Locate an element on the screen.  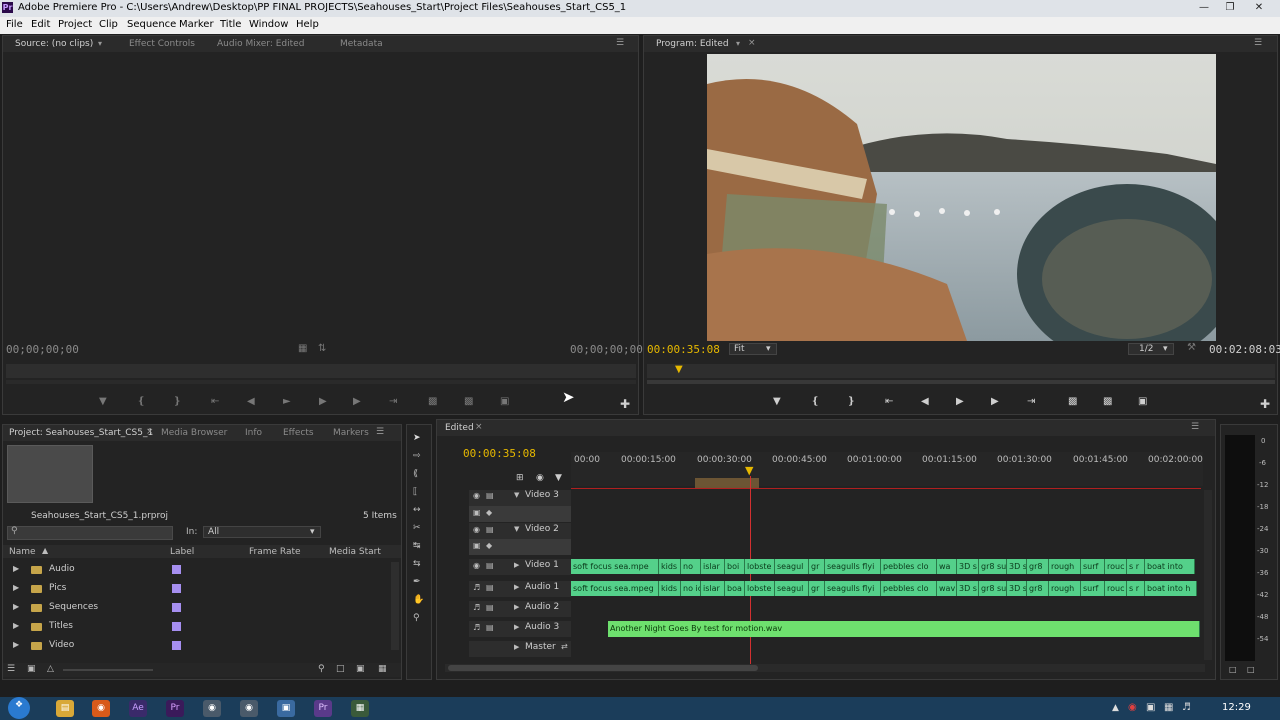
tab-metadata: Metadata is located at coordinates (361, 44).